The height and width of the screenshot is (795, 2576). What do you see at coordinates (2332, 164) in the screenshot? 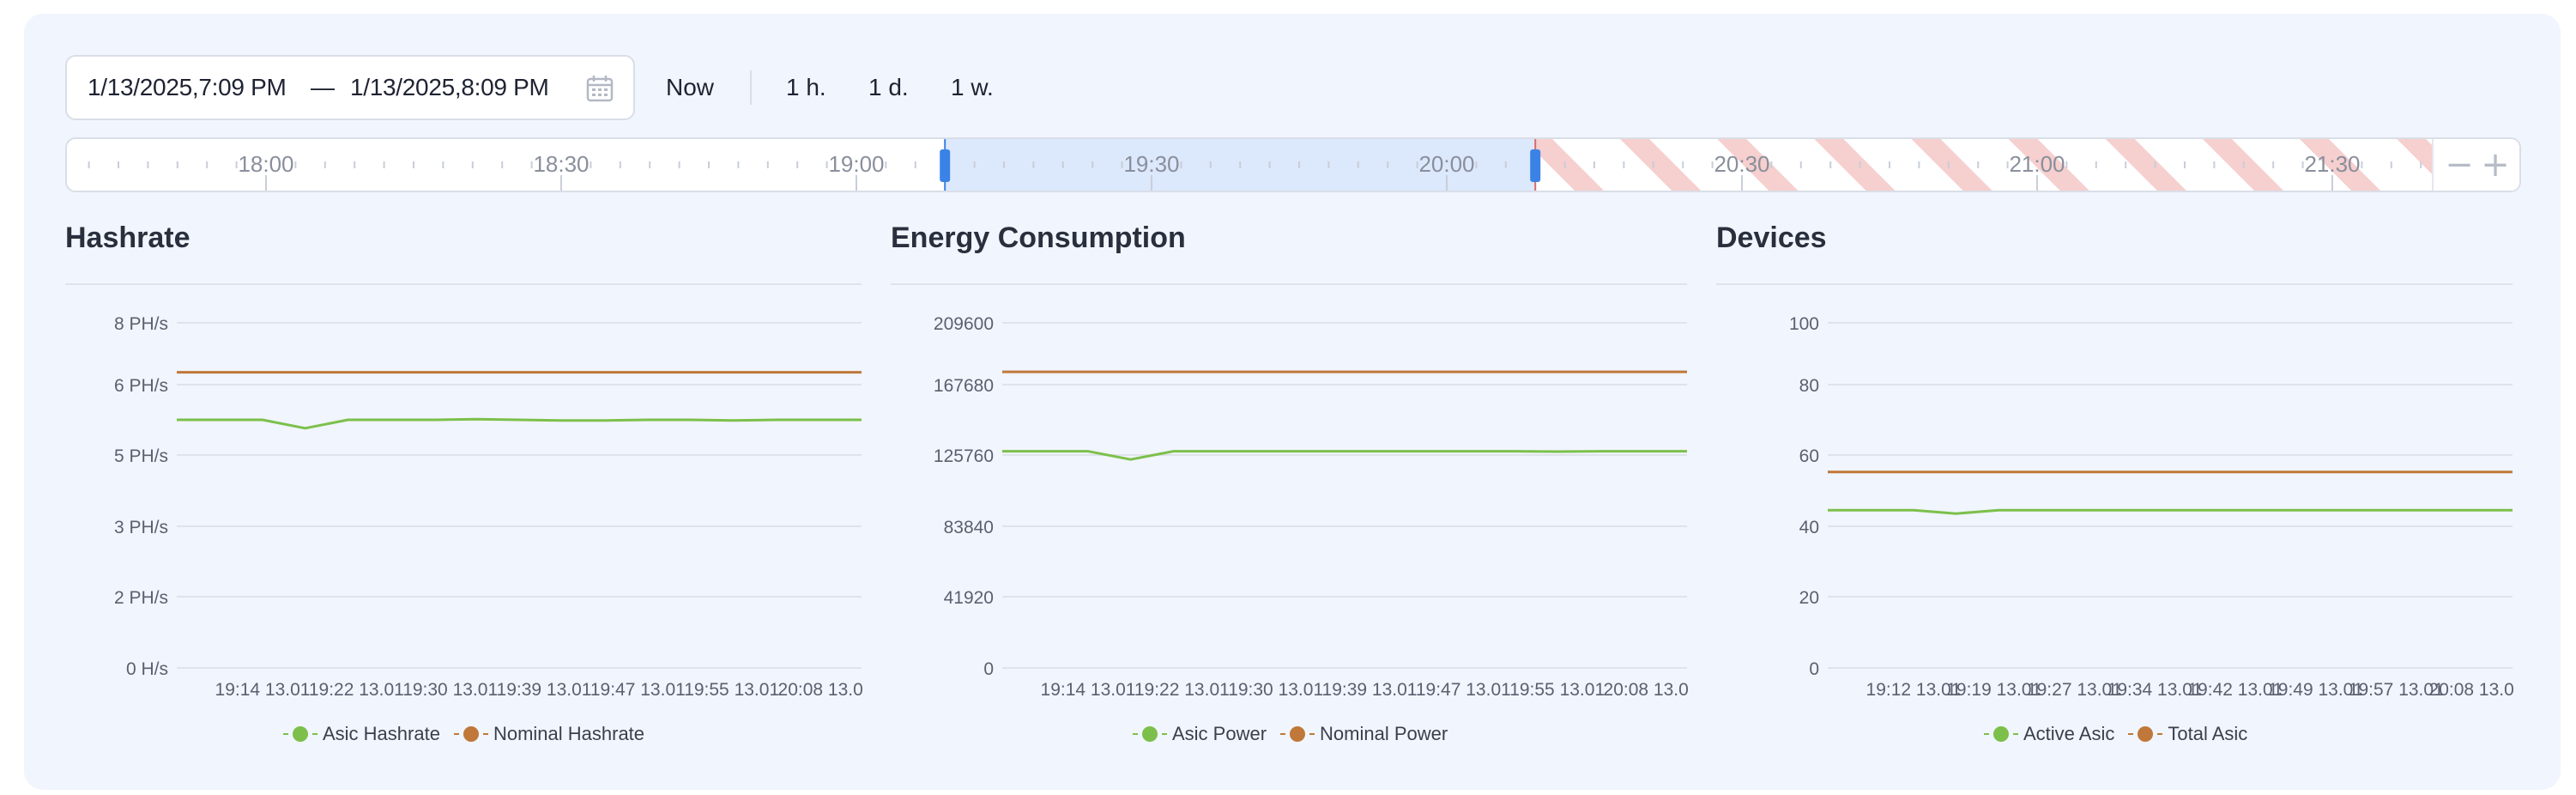
I see `timeline-label: 21:30` at bounding box center [2332, 164].